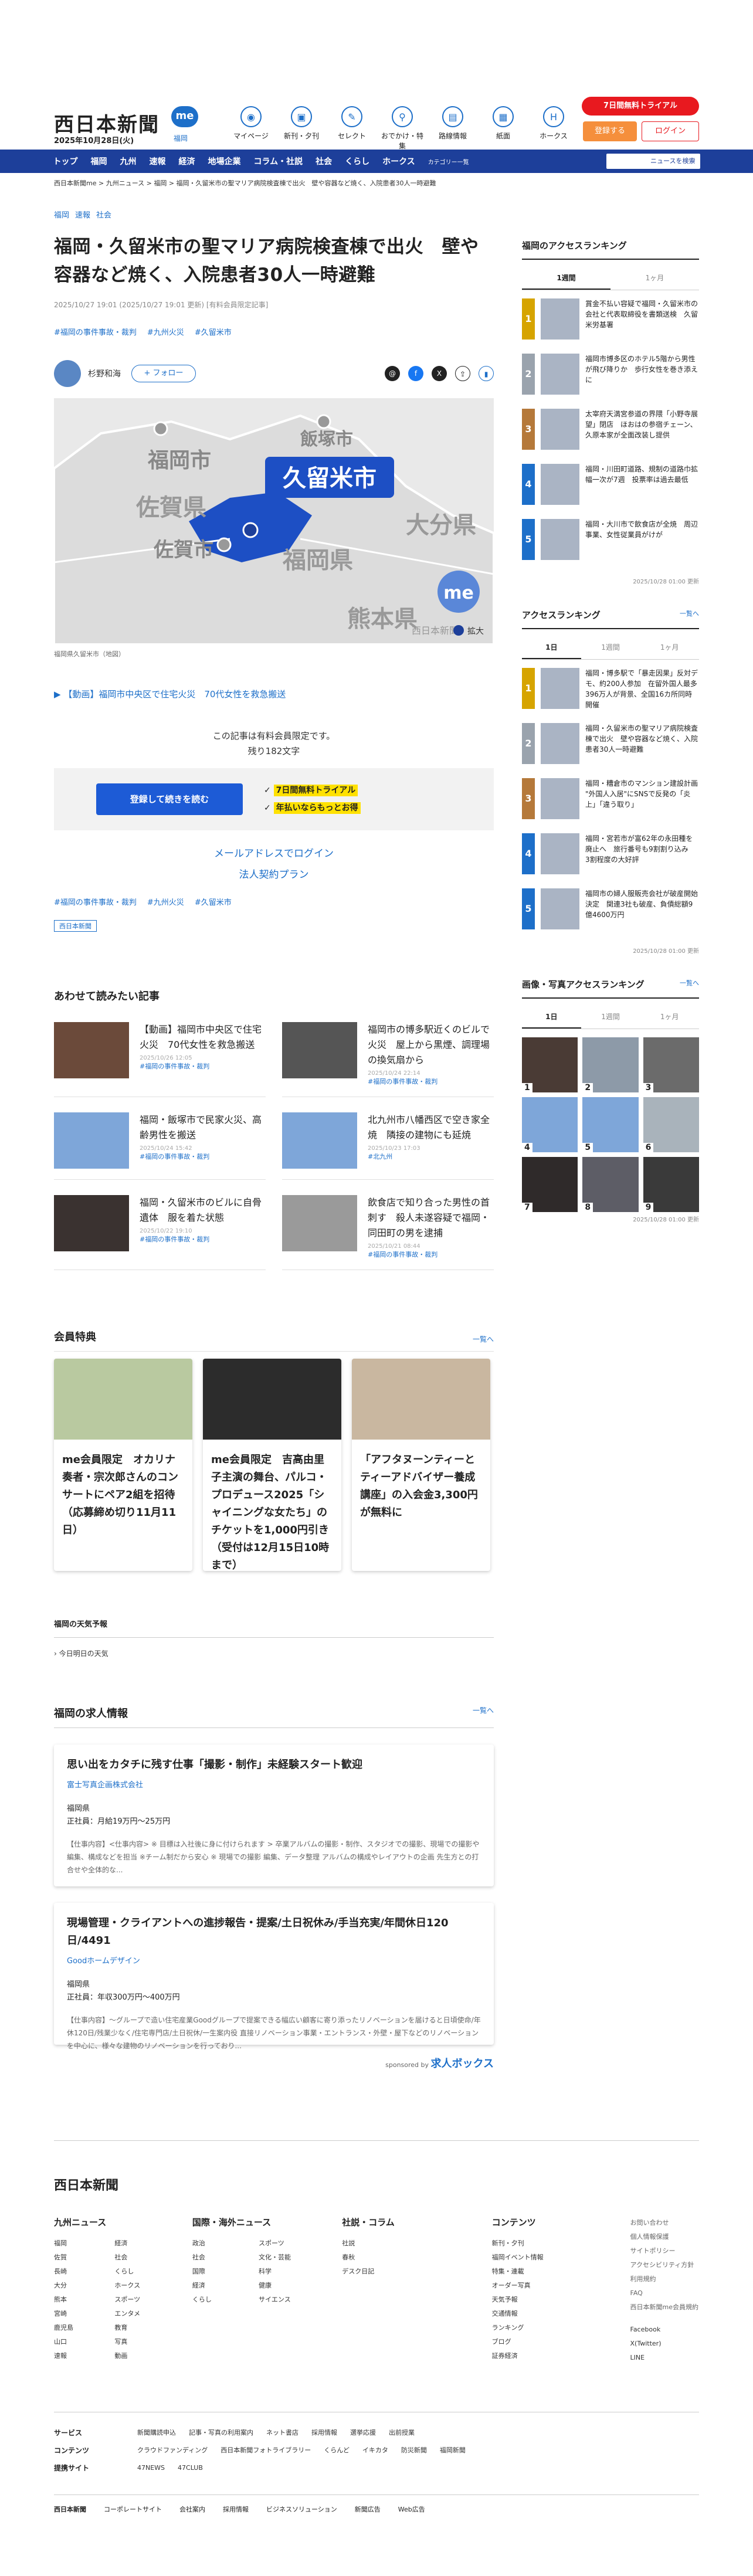 The width and height of the screenshot is (753, 2576). What do you see at coordinates (665, 2358) in the screenshot?
I see `line-link: LINE` at bounding box center [665, 2358].